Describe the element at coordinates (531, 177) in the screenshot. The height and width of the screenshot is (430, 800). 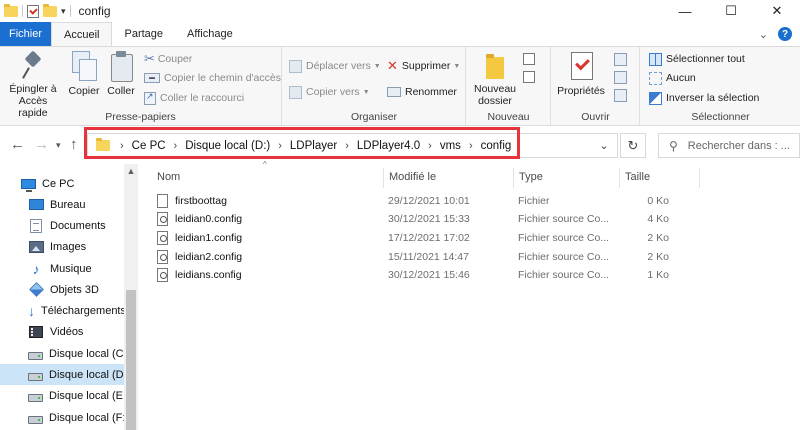
I see `column-header-type: Type` at that location.